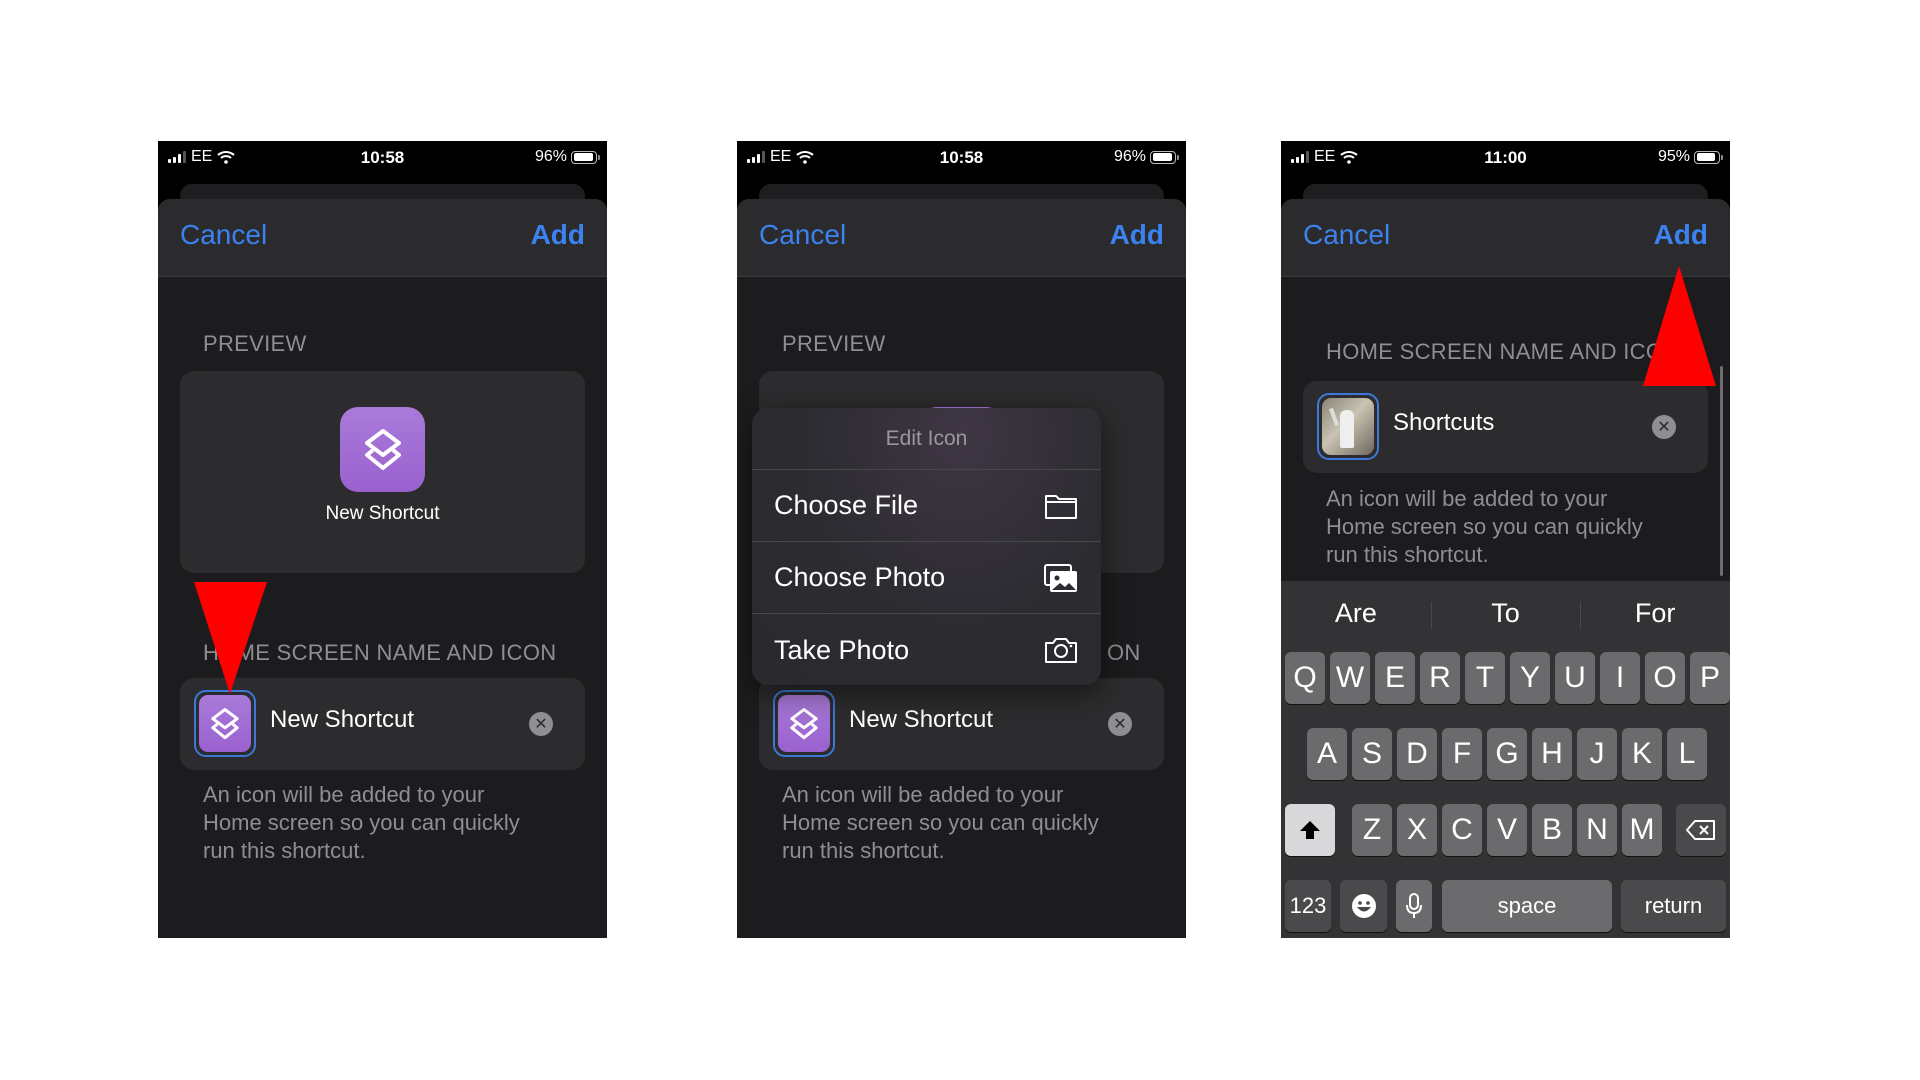 Image resolution: width=1920 pixels, height=1080 pixels. Describe the element at coordinates (1673, 906) in the screenshot. I see `return-key: return` at that location.